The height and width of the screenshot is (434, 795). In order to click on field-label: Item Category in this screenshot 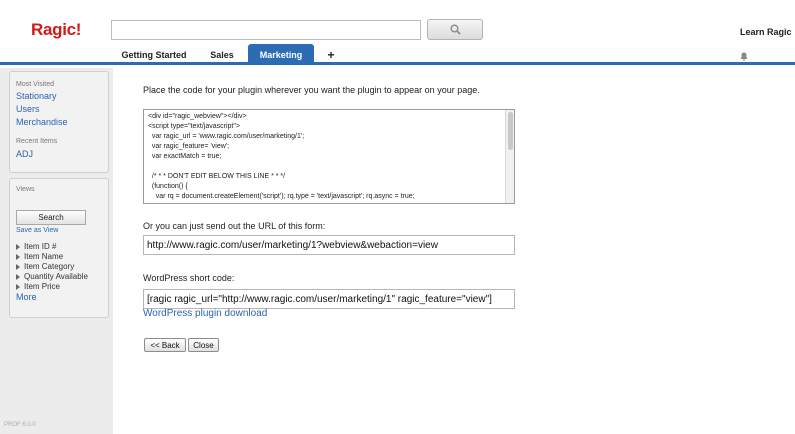, I will do `click(49, 266)`.